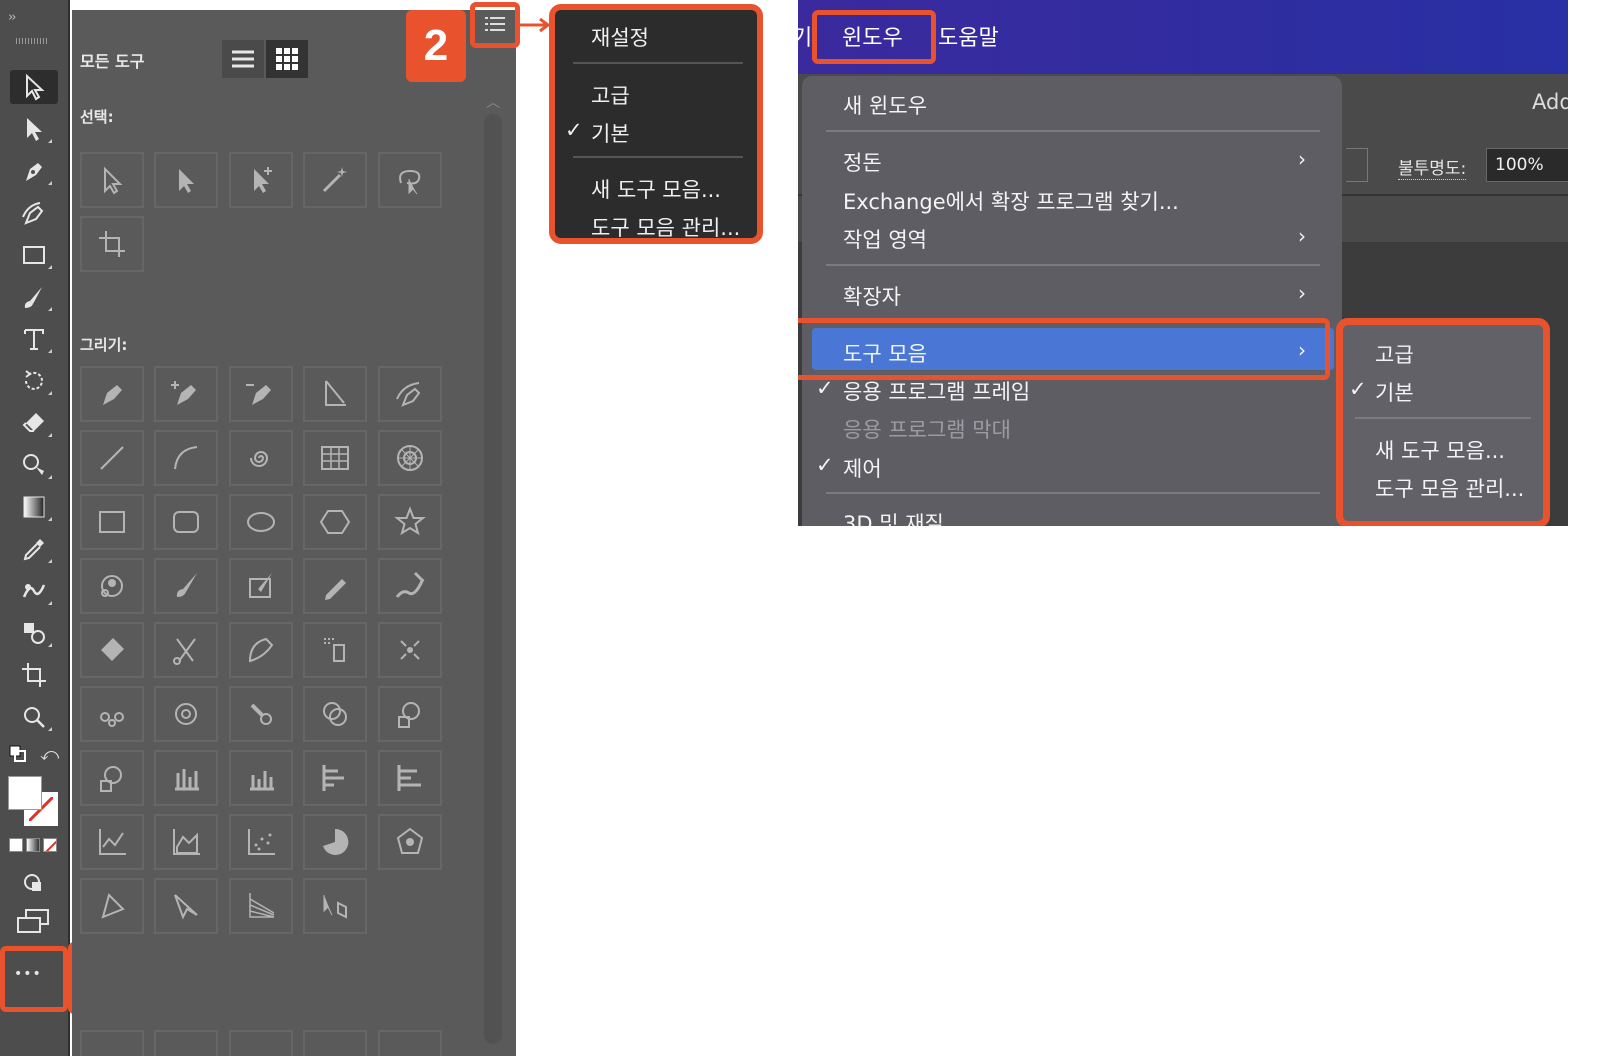 The height and width of the screenshot is (1056, 1598). I want to click on submenu-item-basic: 기본, so click(1394, 392).